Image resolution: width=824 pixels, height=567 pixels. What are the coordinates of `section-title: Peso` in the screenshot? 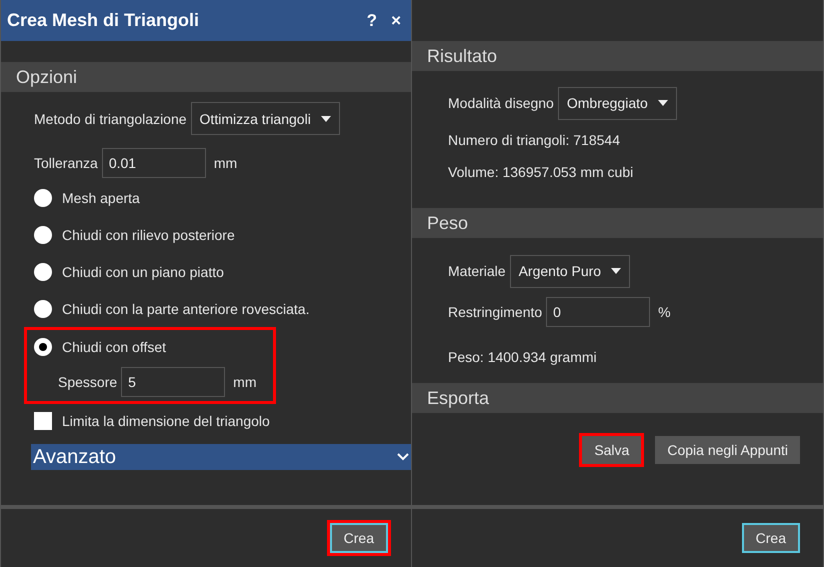 It's located at (447, 223).